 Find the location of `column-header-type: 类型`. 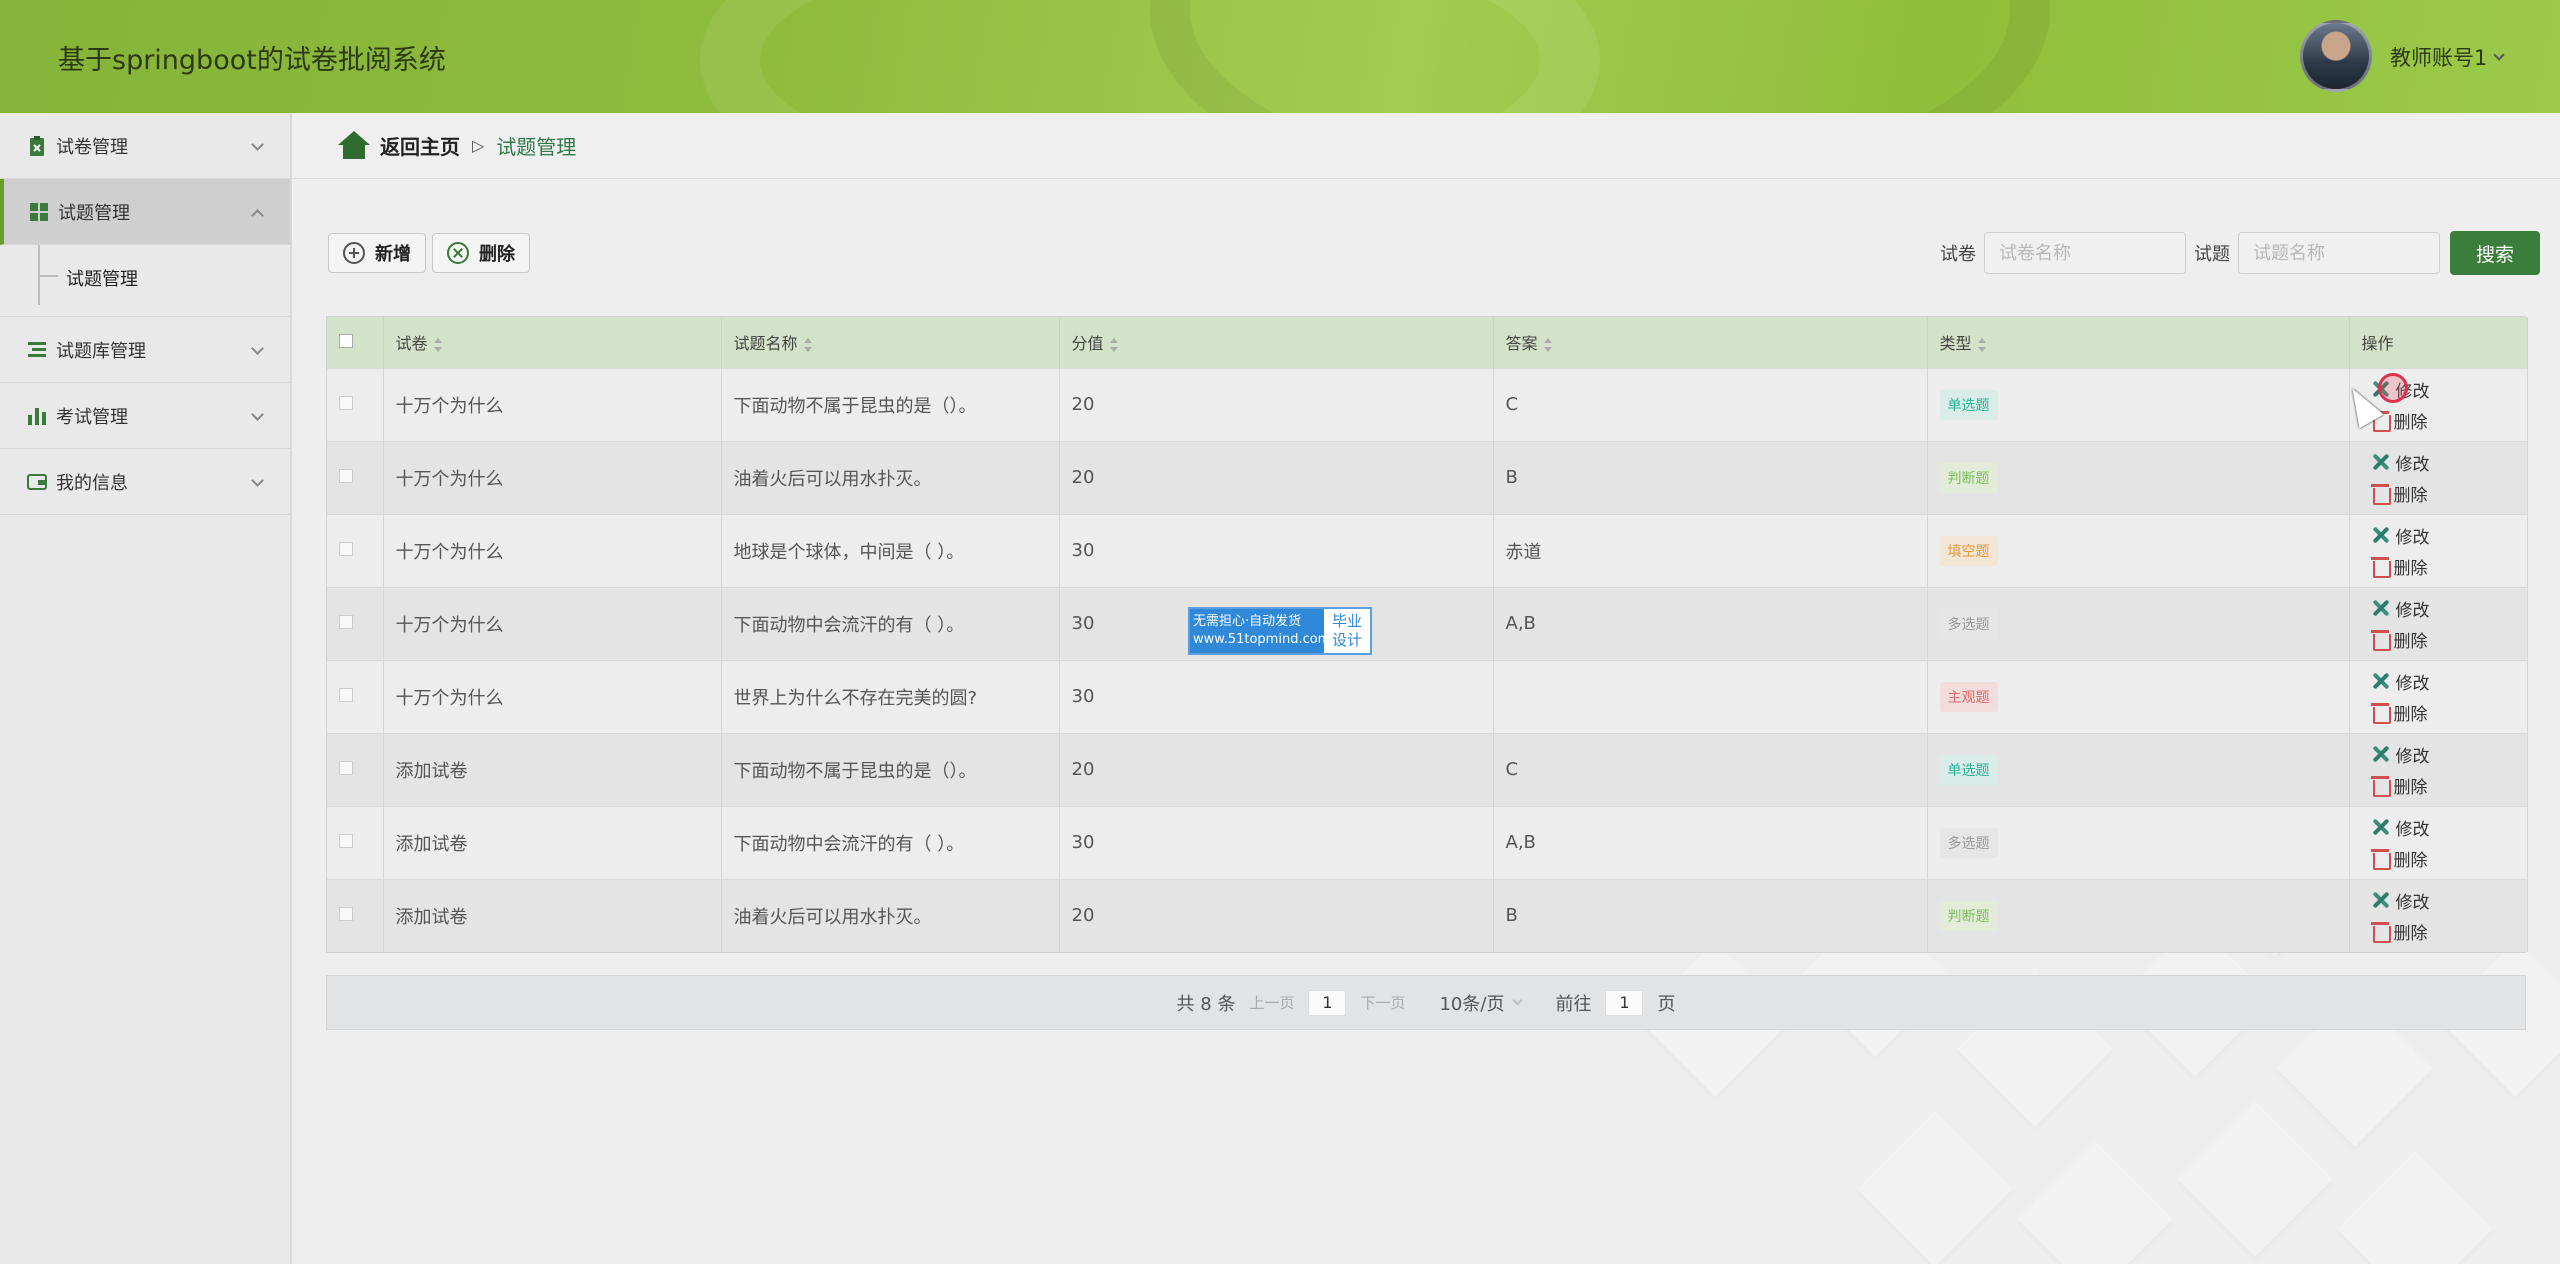

column-header-type: 类型 is located at coordinates (2138, 342).